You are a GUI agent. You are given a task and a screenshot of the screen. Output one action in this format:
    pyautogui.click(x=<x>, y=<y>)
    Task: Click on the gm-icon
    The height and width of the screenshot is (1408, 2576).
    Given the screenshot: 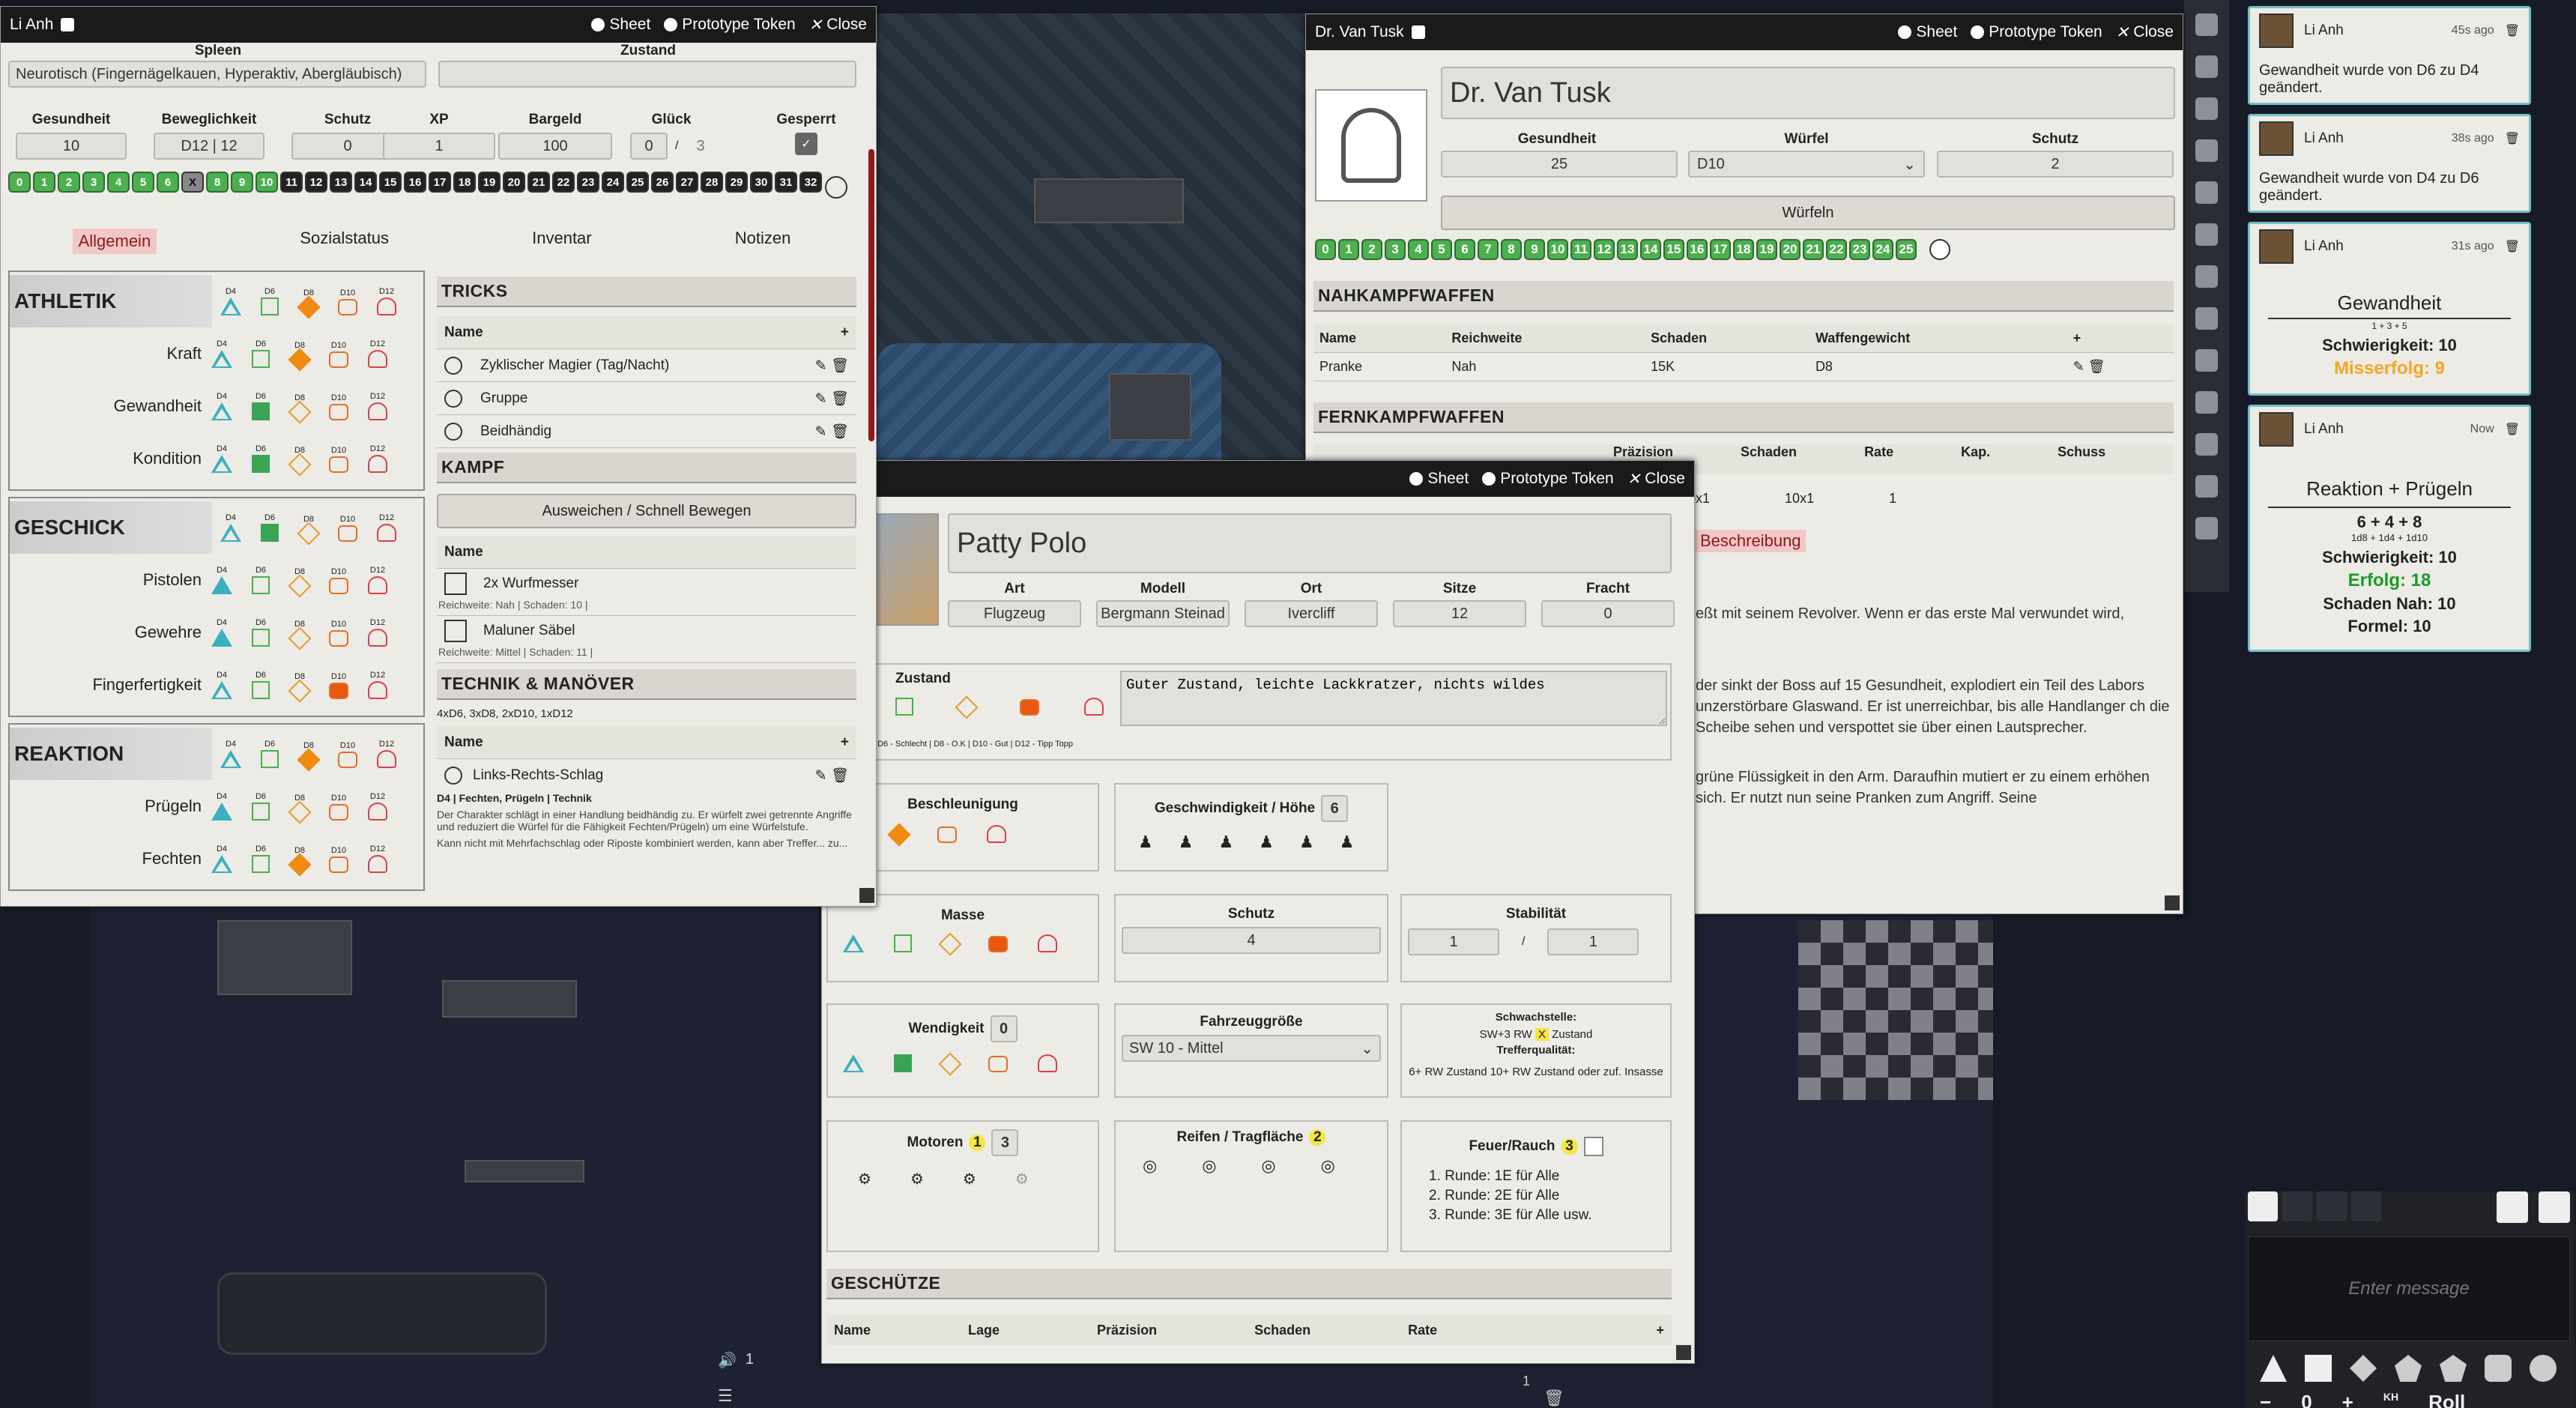 What is the action you would take?
    pyautogui.click(x=2297, y=1206)
    